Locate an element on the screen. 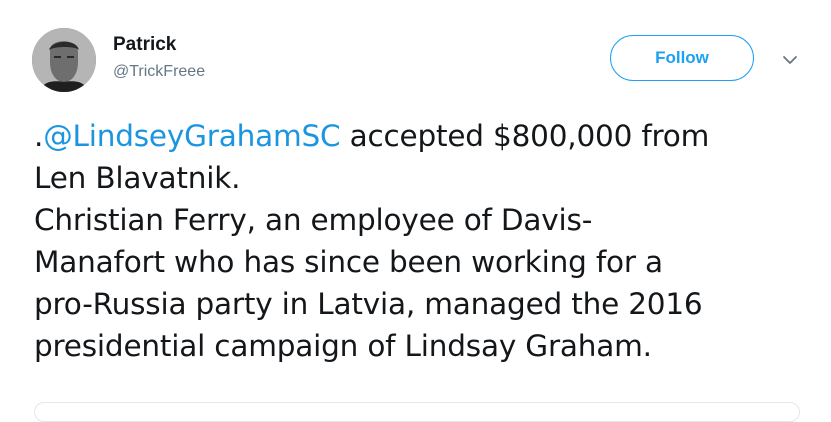 The image size is (831, 422). profile-photo-icon is located at coordinates (64, 60).